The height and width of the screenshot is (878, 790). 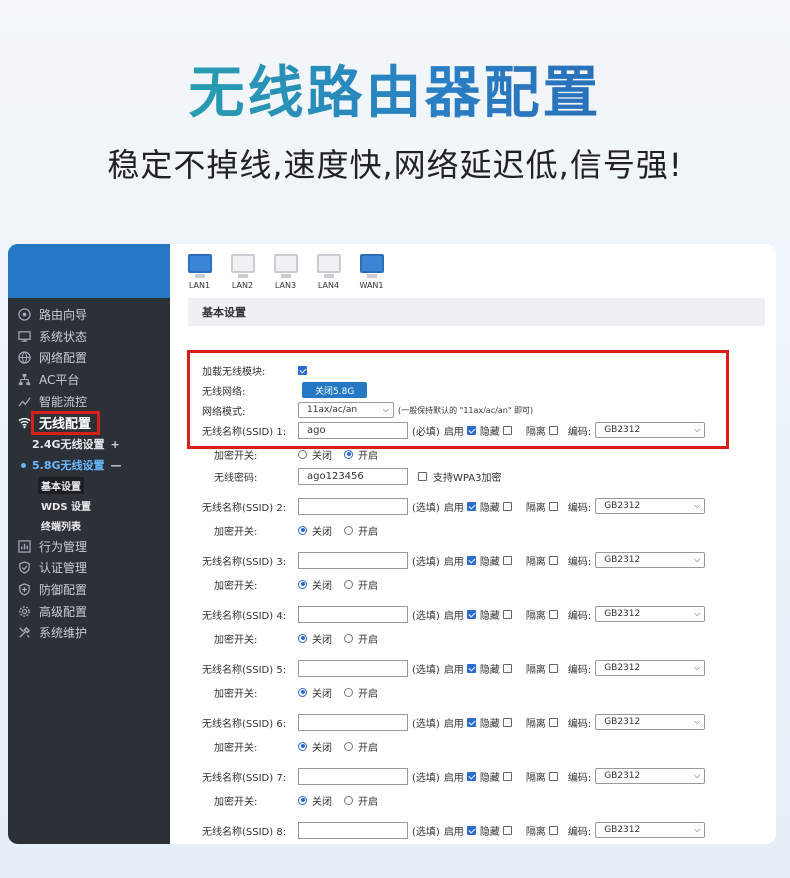 I want to click on expand-toggle-icon: —, so click(x=116, y=465).